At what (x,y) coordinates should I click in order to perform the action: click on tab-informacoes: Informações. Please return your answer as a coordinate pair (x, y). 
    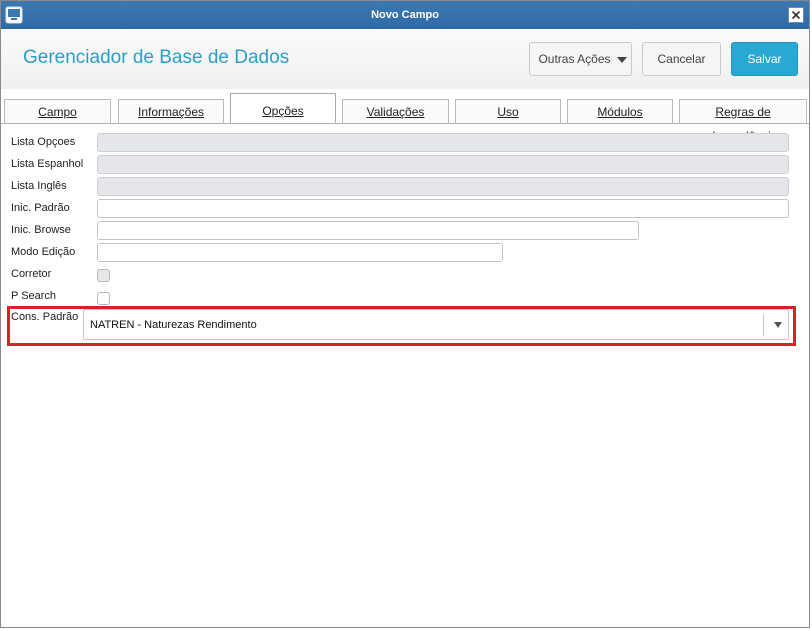
    Looking at the image, I should click on (171, 111).